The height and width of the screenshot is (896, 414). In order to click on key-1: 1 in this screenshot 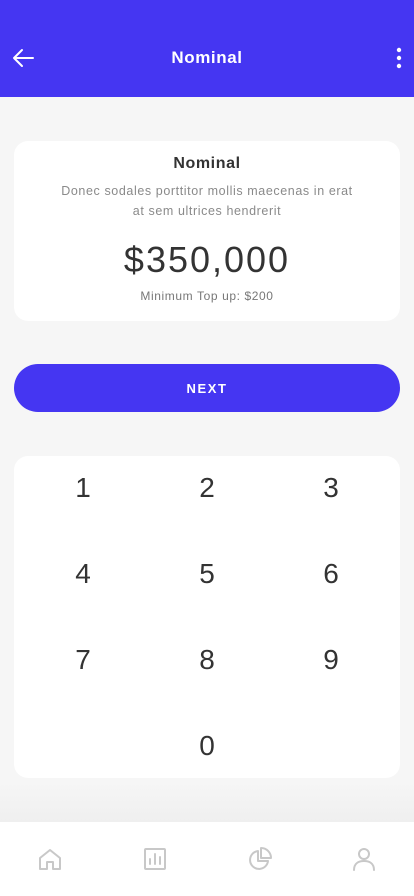, I will do `click(83, 488)`.